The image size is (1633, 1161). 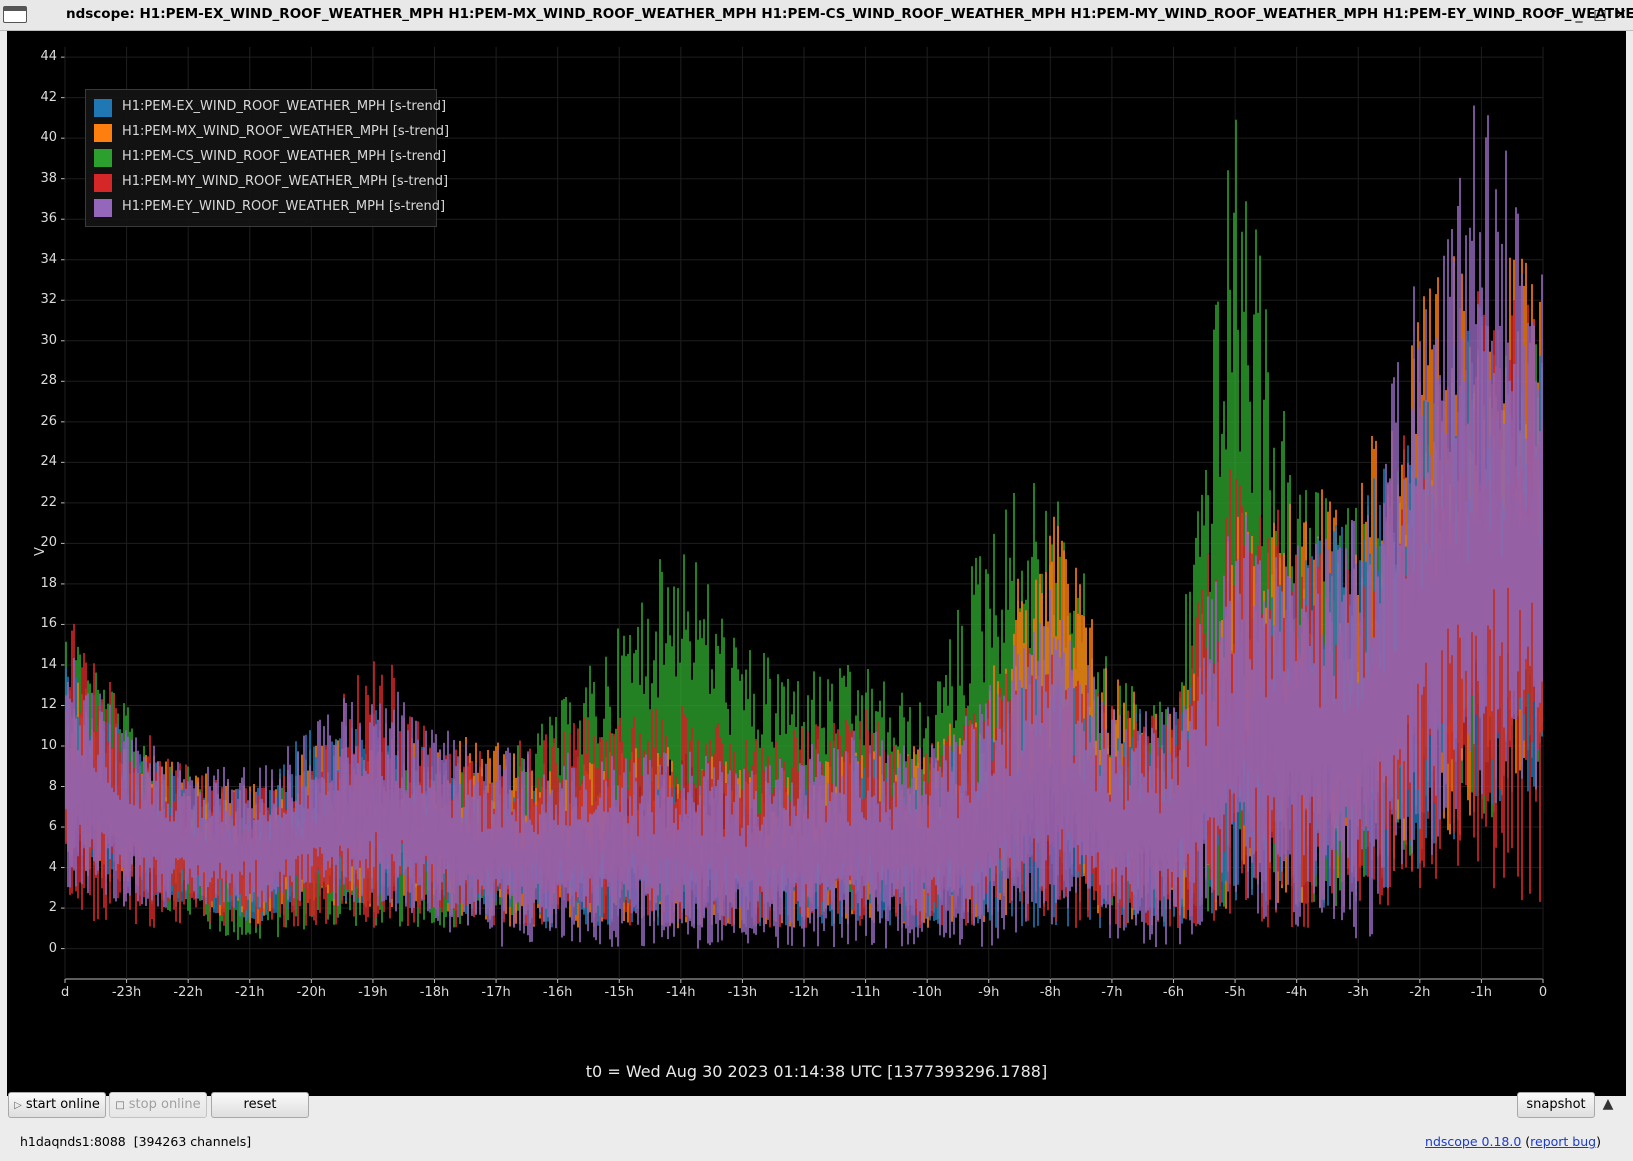 What do you see at coordinates (311, 992) in the screenshot?
I see `x-tick-label: -20h` at bounding box center [311, 992].